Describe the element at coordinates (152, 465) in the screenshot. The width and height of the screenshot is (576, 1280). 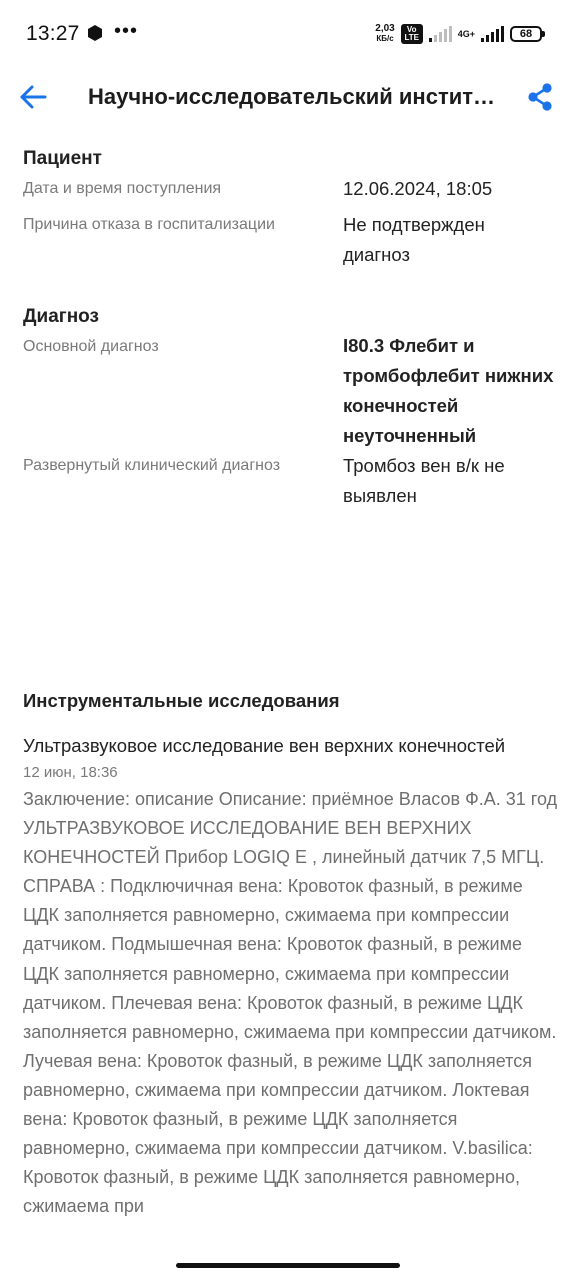
I see `clinical-diagnosis-label: Развернутый клинический диагноз` at that location.